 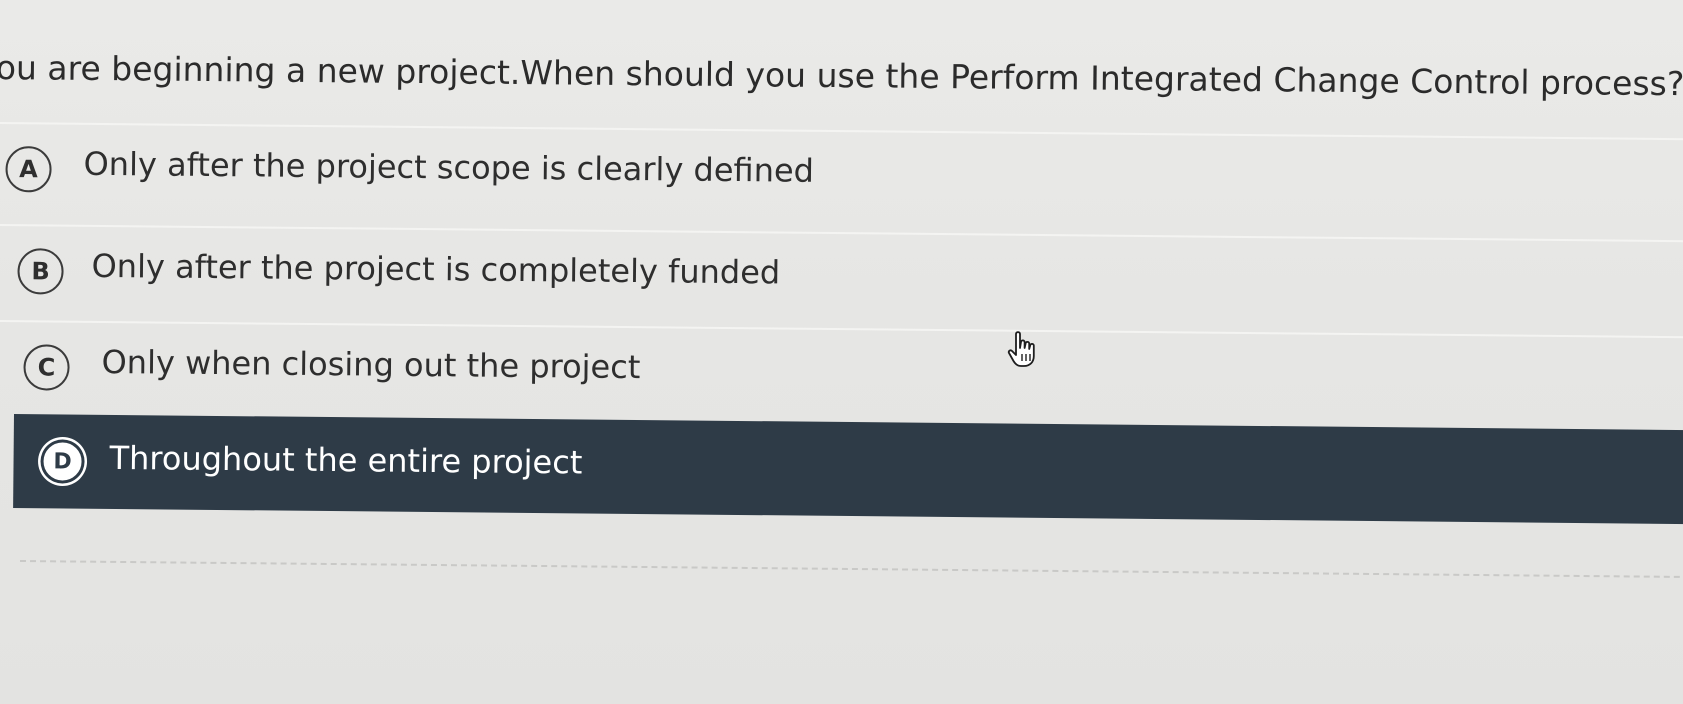 I want to click on option-letter-badge: A, so click(x=28, y=169).